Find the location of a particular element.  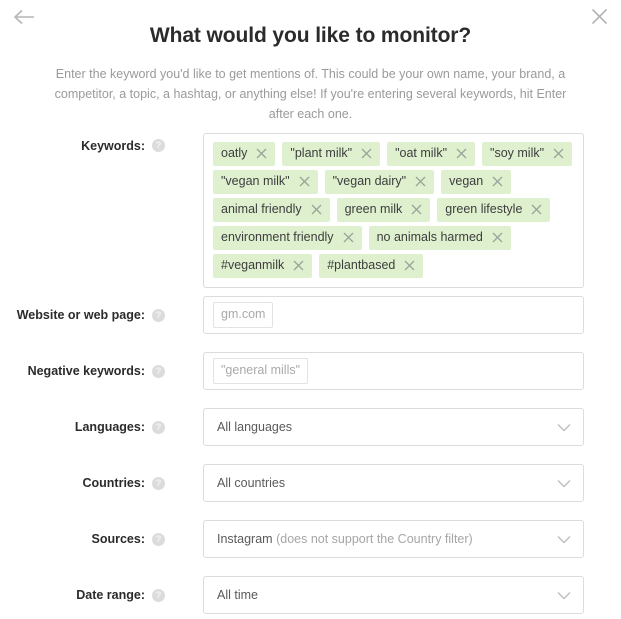

negative-keywords-chip: "general mills" is located at coordinates (261, 371).